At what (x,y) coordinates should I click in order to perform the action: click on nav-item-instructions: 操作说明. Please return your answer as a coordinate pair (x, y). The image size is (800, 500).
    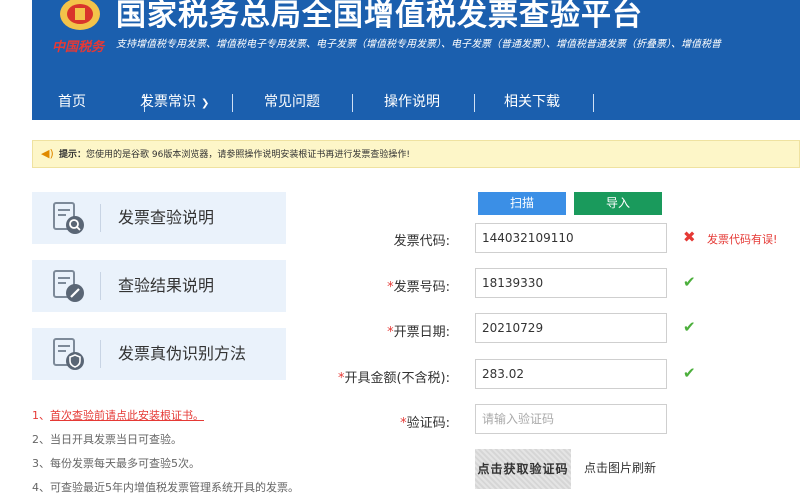
    Looking at the image, I should click on (412, 102).